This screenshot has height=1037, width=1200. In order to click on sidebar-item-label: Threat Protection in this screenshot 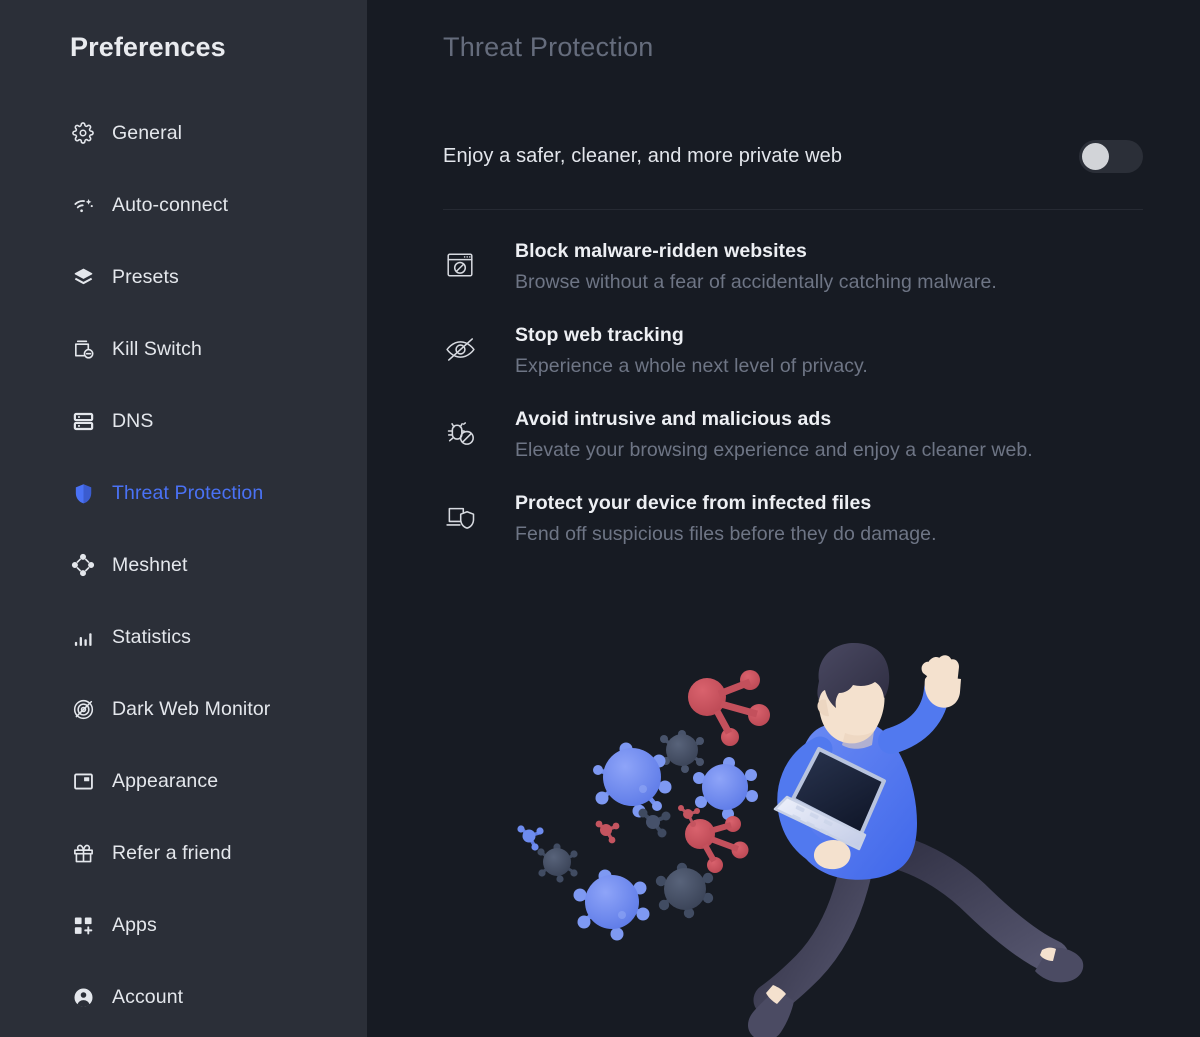, I will do `click(188, 492)`.